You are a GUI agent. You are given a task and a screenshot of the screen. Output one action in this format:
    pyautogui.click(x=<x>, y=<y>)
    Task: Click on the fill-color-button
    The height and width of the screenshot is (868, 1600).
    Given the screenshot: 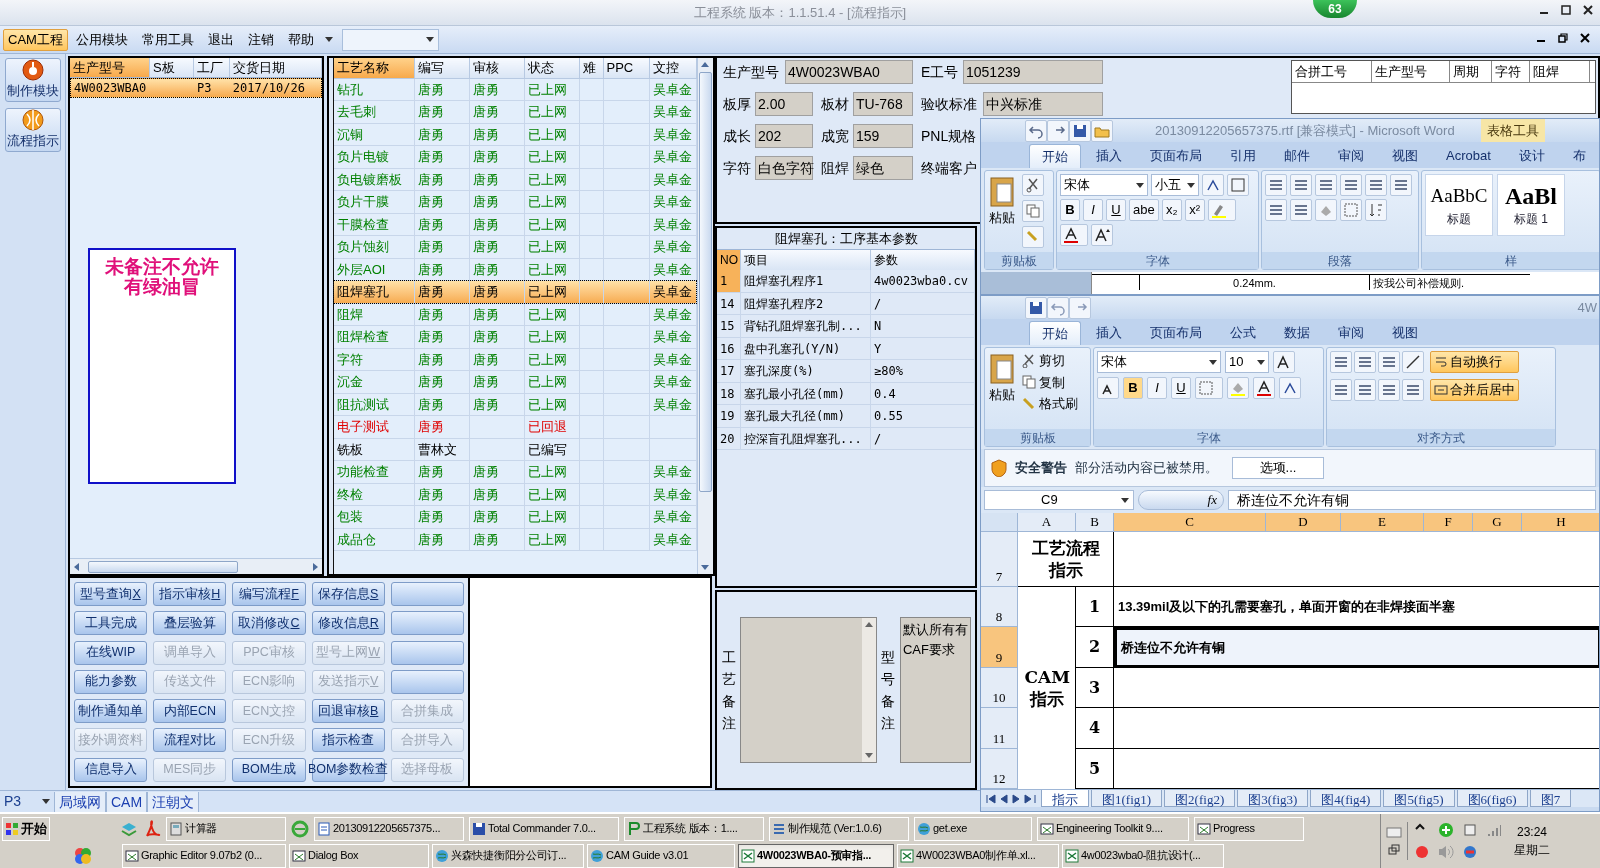 What is the action you would take?
    pyautogui.click(x=1238, y=388)
    